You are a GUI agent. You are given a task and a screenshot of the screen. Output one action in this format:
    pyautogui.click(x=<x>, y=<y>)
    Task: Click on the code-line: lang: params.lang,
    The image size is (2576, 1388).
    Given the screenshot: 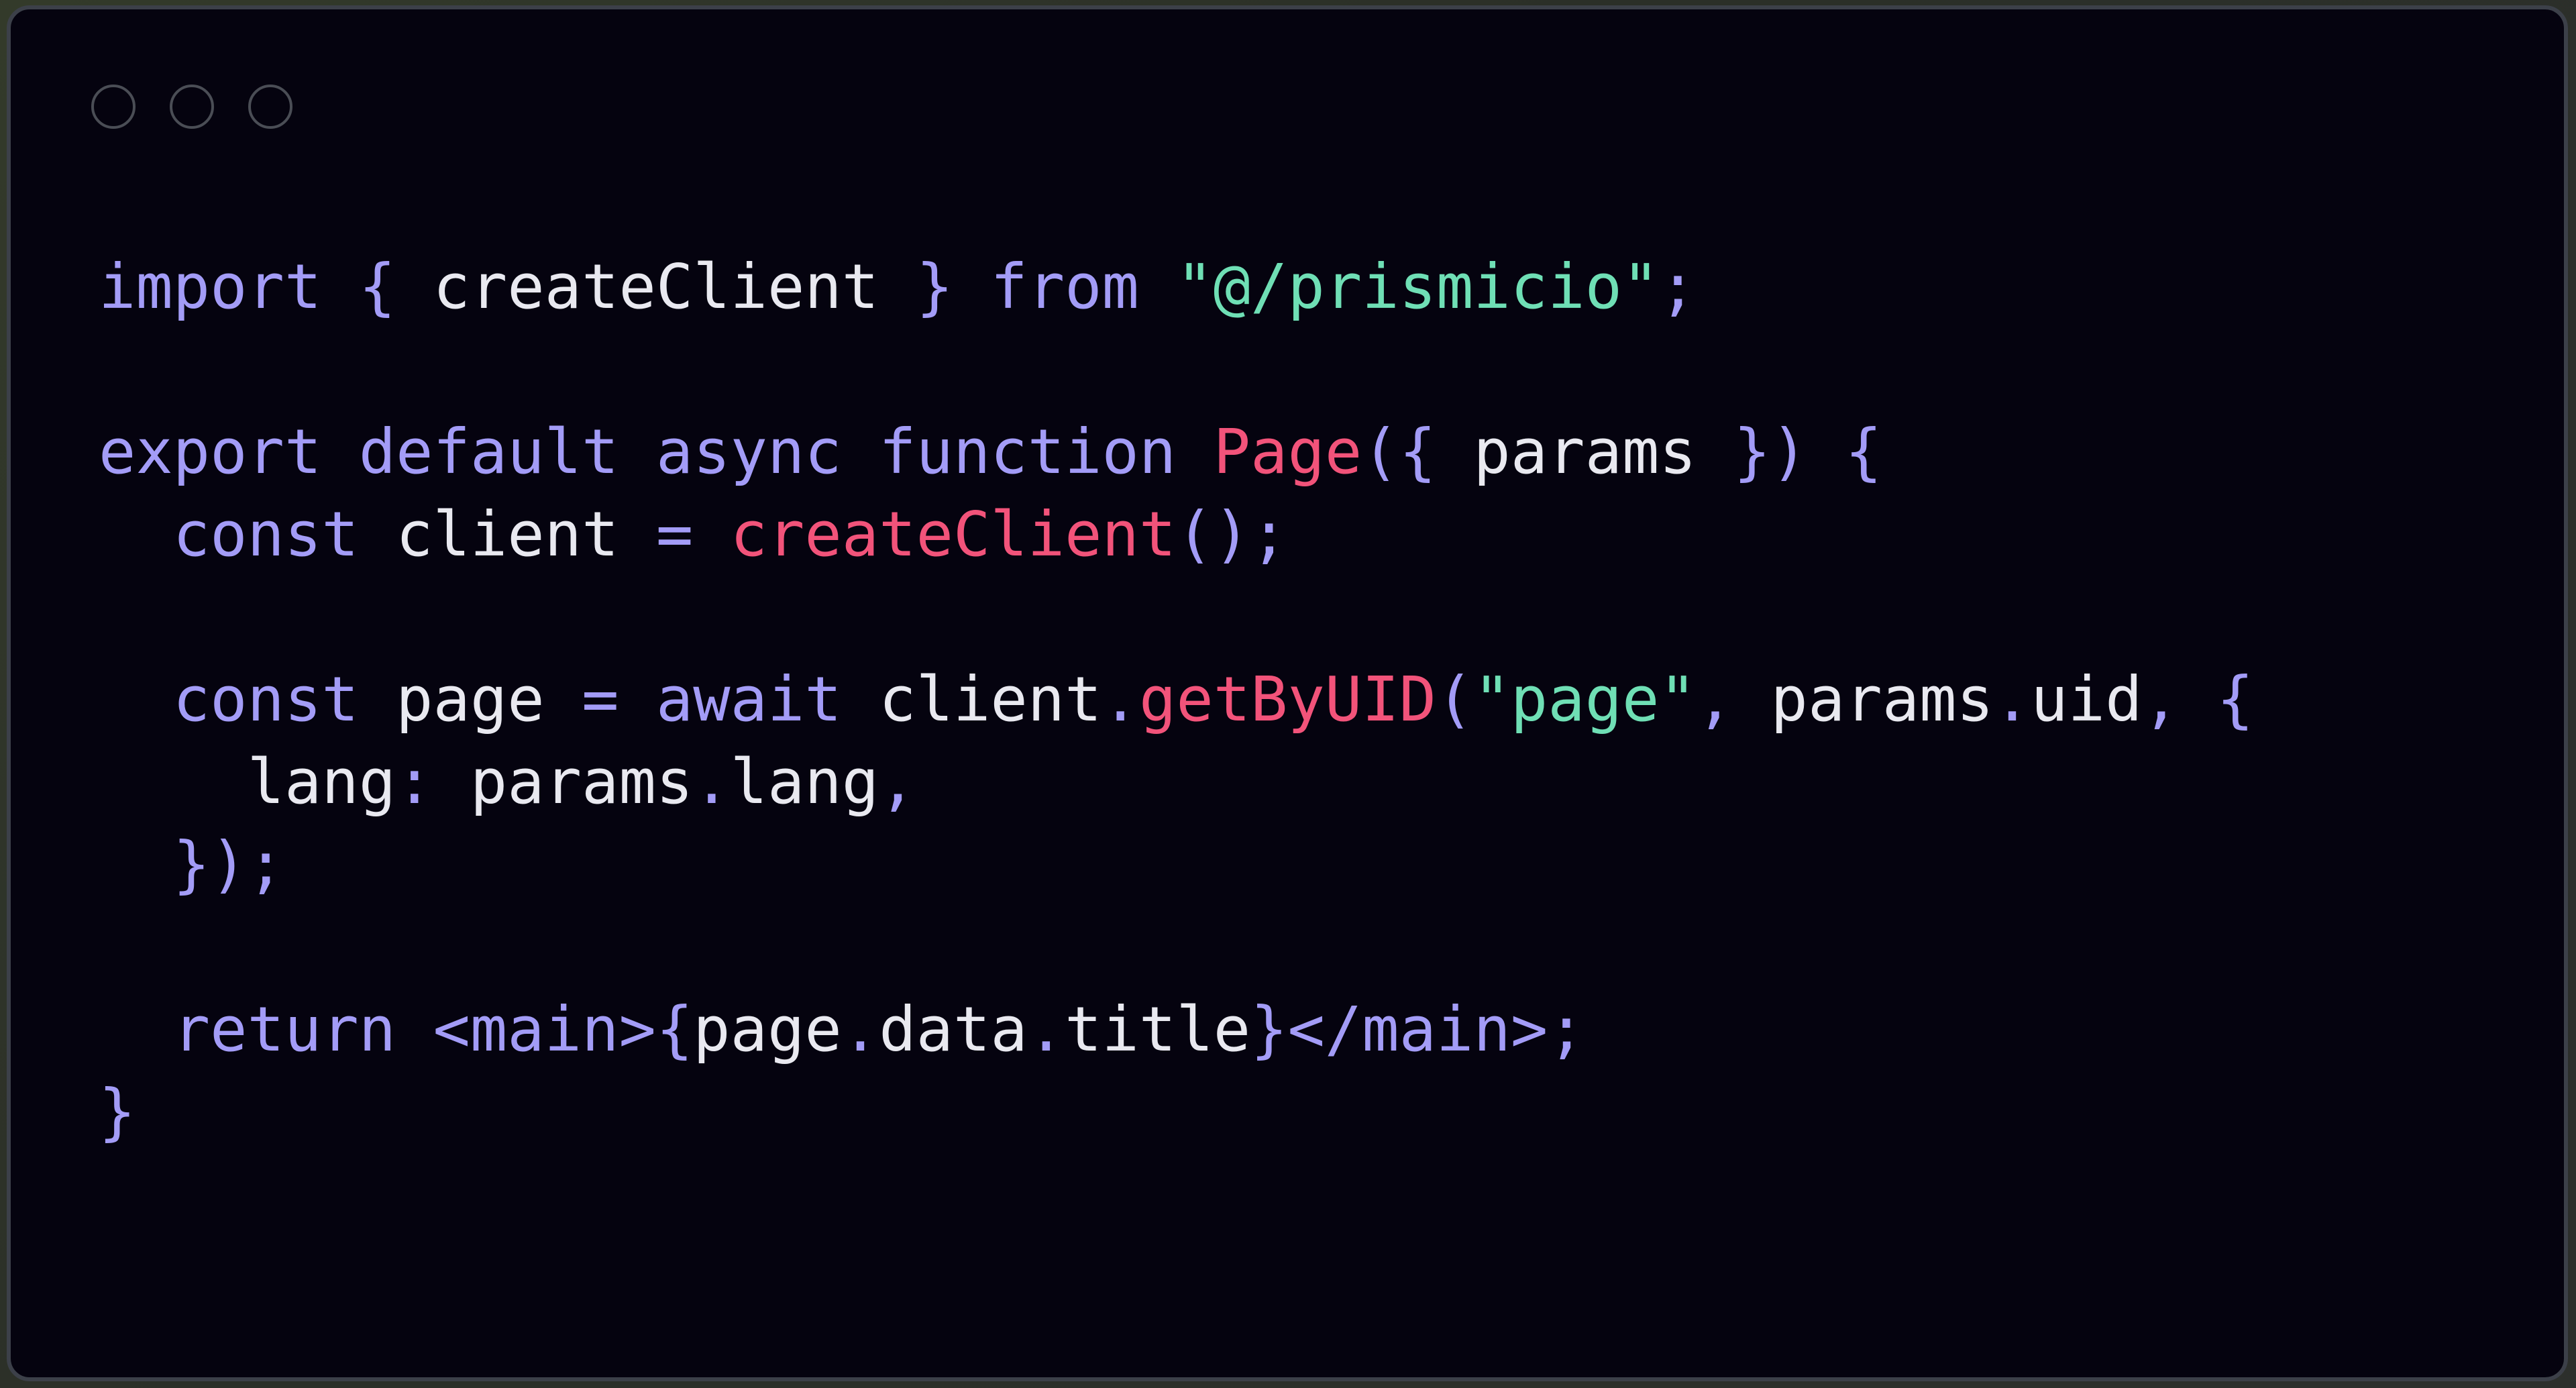 What is the action you would take?
    pyautogui.click(x=507, y=782)
    